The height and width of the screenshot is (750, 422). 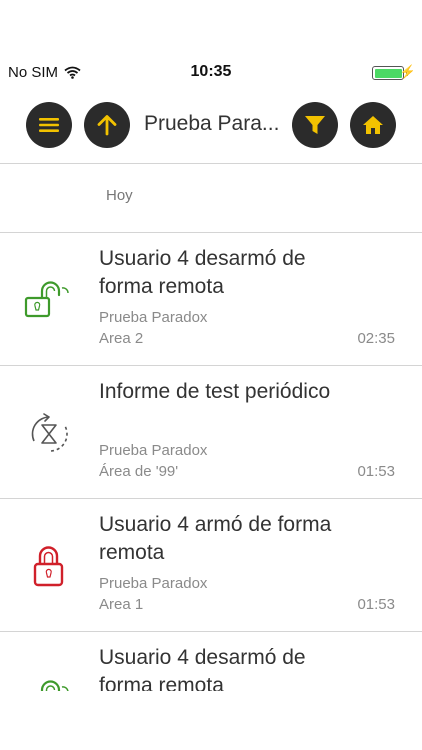 What do you see at coordinates (139, 471) in the screenshot?
I see `event-area: Área de '99'` at bounding box center [139, 471].